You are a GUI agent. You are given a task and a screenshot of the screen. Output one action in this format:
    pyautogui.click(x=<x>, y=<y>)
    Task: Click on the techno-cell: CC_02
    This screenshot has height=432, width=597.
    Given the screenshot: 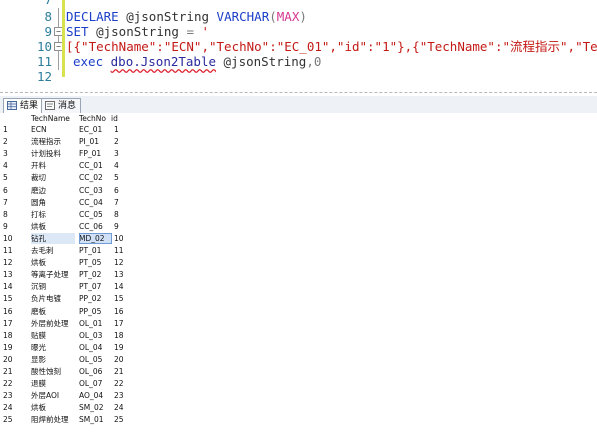 What is the action you would take?
    pyautogui.click(x=95, y=177)
    